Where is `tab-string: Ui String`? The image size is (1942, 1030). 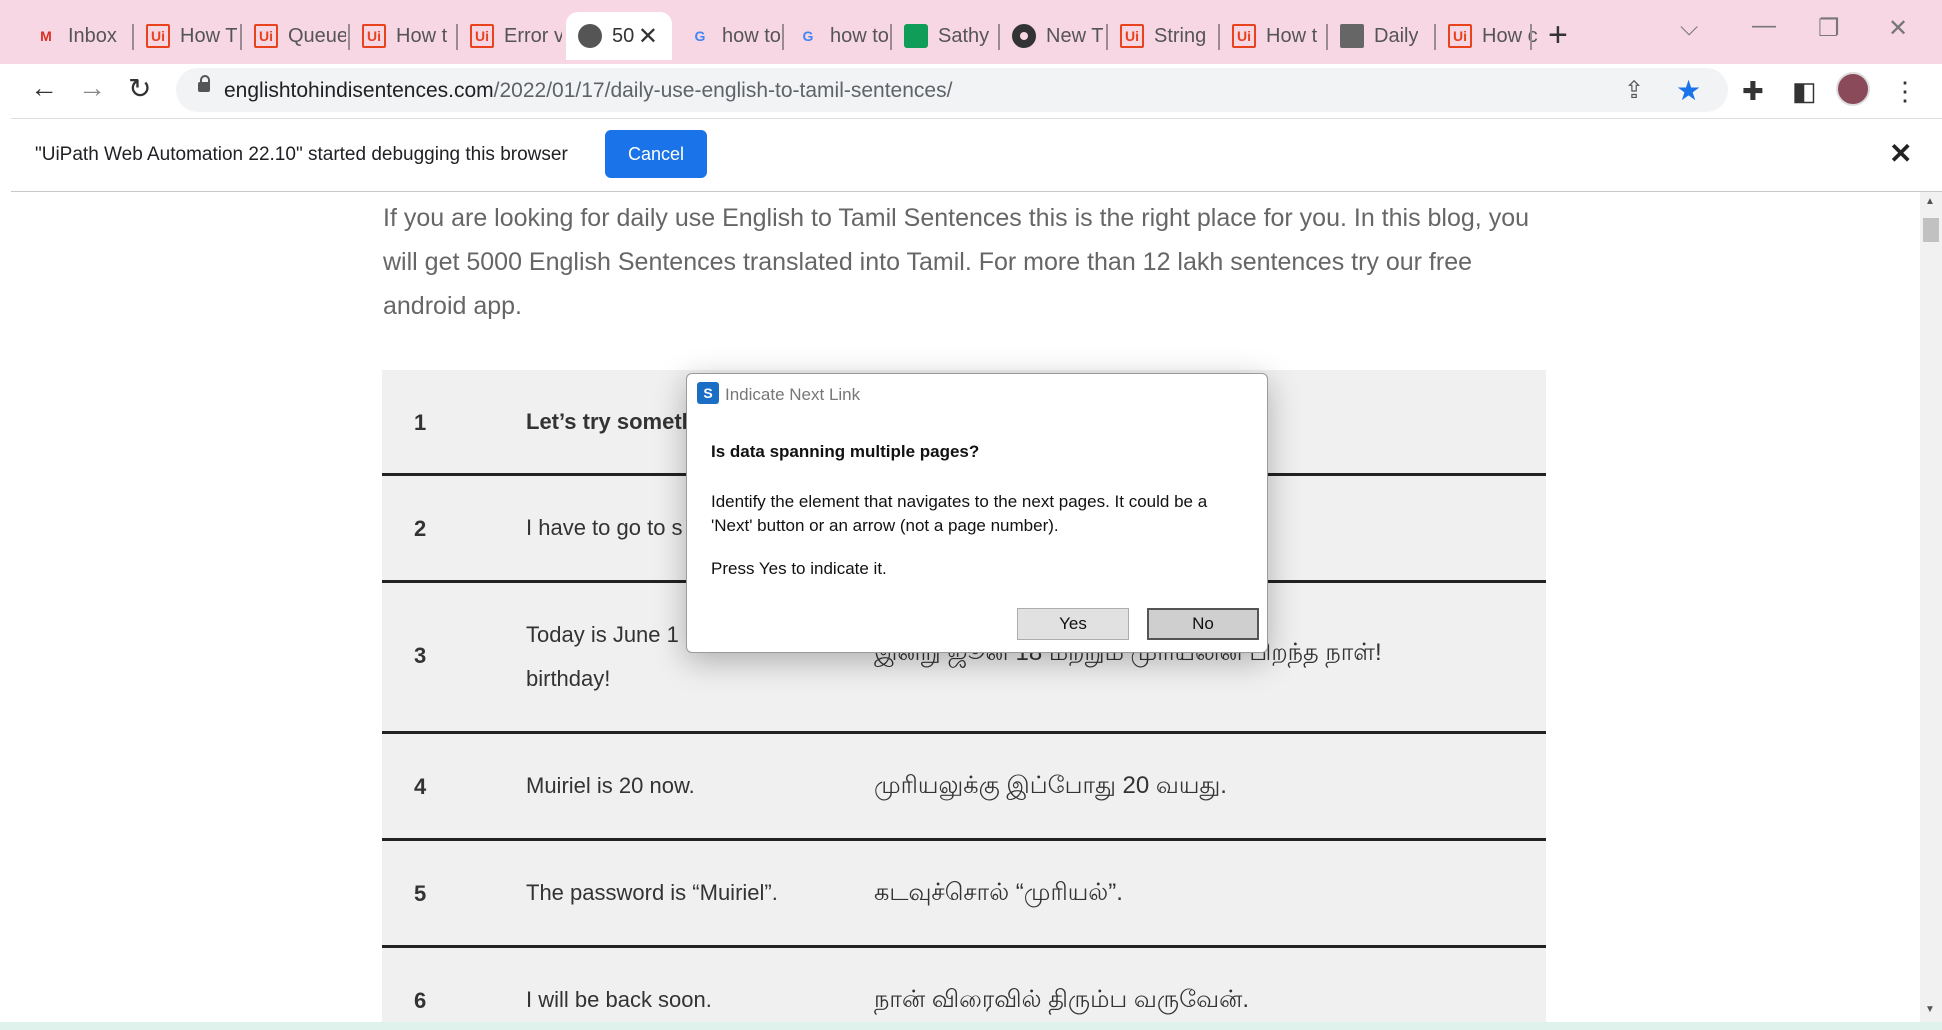 tab-string: Ui String is located at coordinates (1163, 36).